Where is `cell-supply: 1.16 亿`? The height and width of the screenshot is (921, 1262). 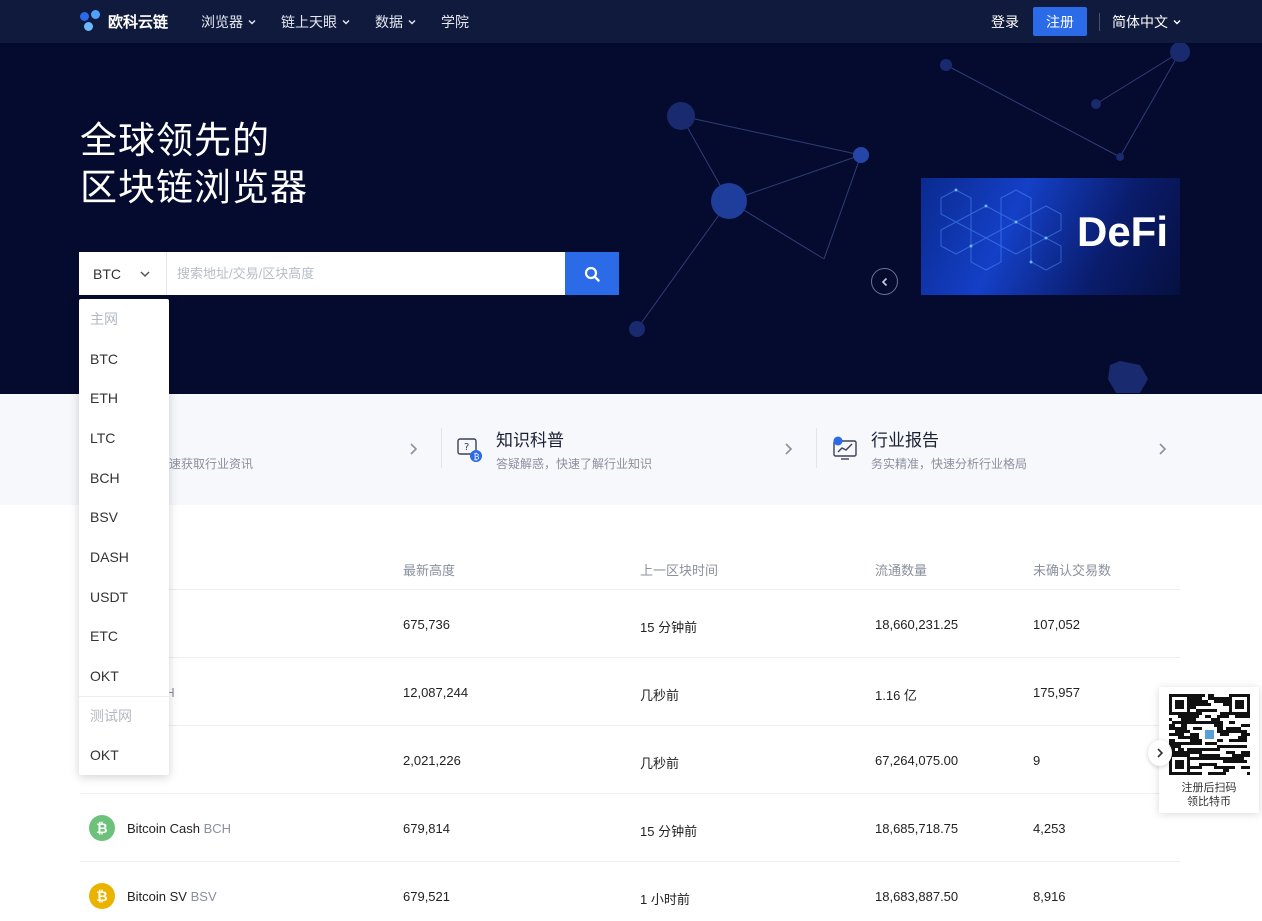
cell-supply: 1.16 亿 is located at coordinates (896, 695).